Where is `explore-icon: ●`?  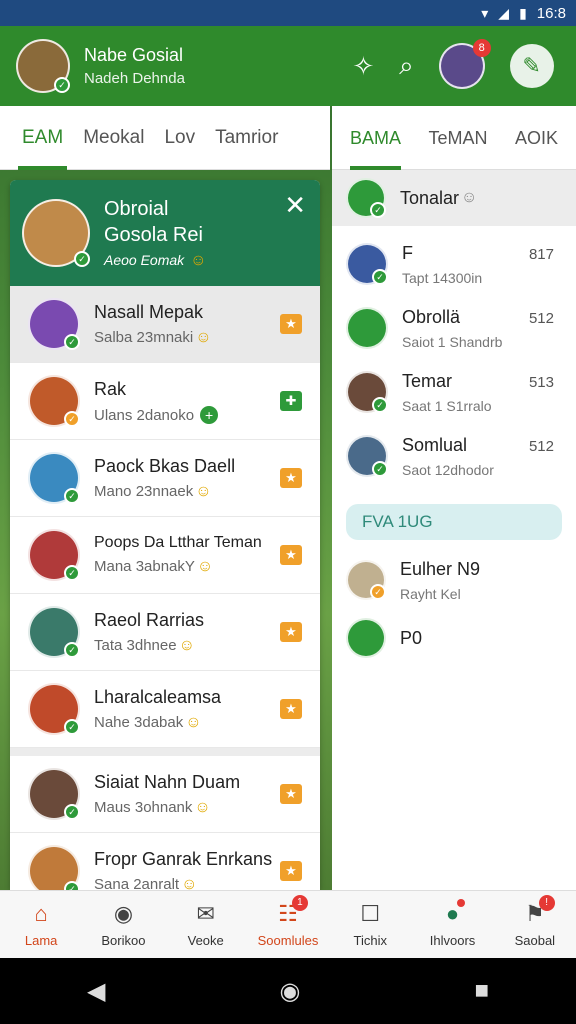
explore-icon: ● is located at coordinates (456, 914).